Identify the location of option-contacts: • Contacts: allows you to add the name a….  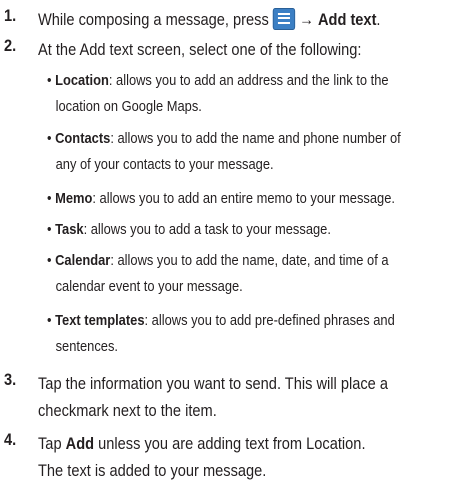
(224, 151).